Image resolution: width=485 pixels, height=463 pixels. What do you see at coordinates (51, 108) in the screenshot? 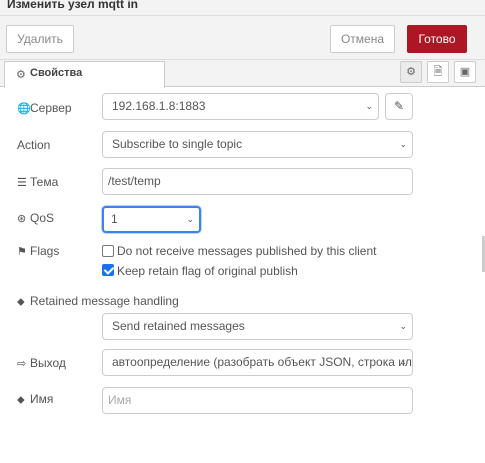
I see `server-label-text: Сервер` at bounding box center [51, 108].